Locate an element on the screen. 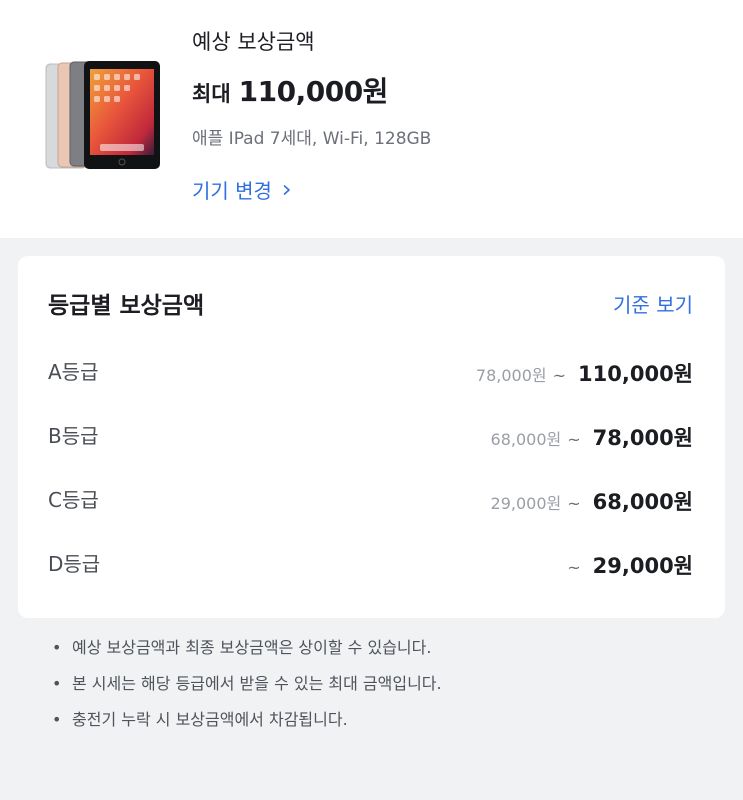 Image resolution: width=743 pixels, height=800 pixels. ipad-device-image is located at coordinates (102, 115).